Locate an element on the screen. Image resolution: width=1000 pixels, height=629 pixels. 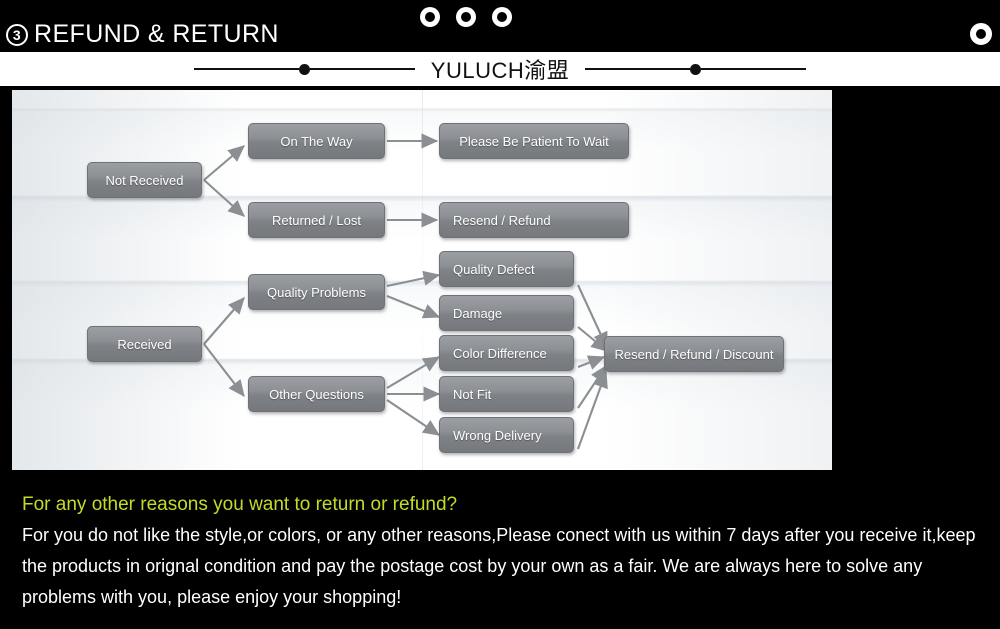
flow-node-label: On The Way is located at coordinates (316, 141).